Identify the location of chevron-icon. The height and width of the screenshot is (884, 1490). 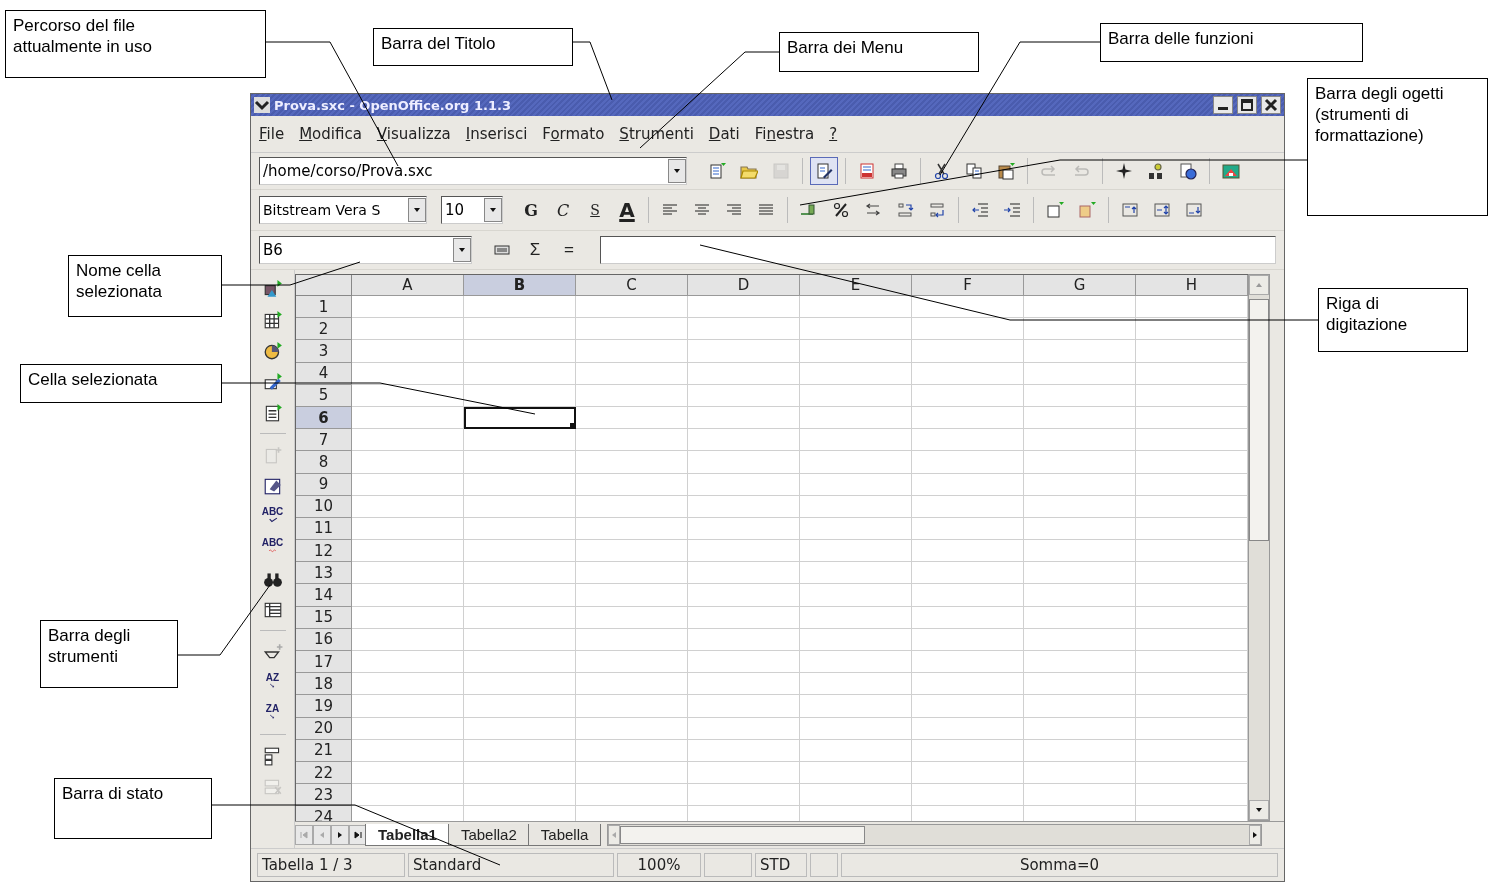
(262, 105).